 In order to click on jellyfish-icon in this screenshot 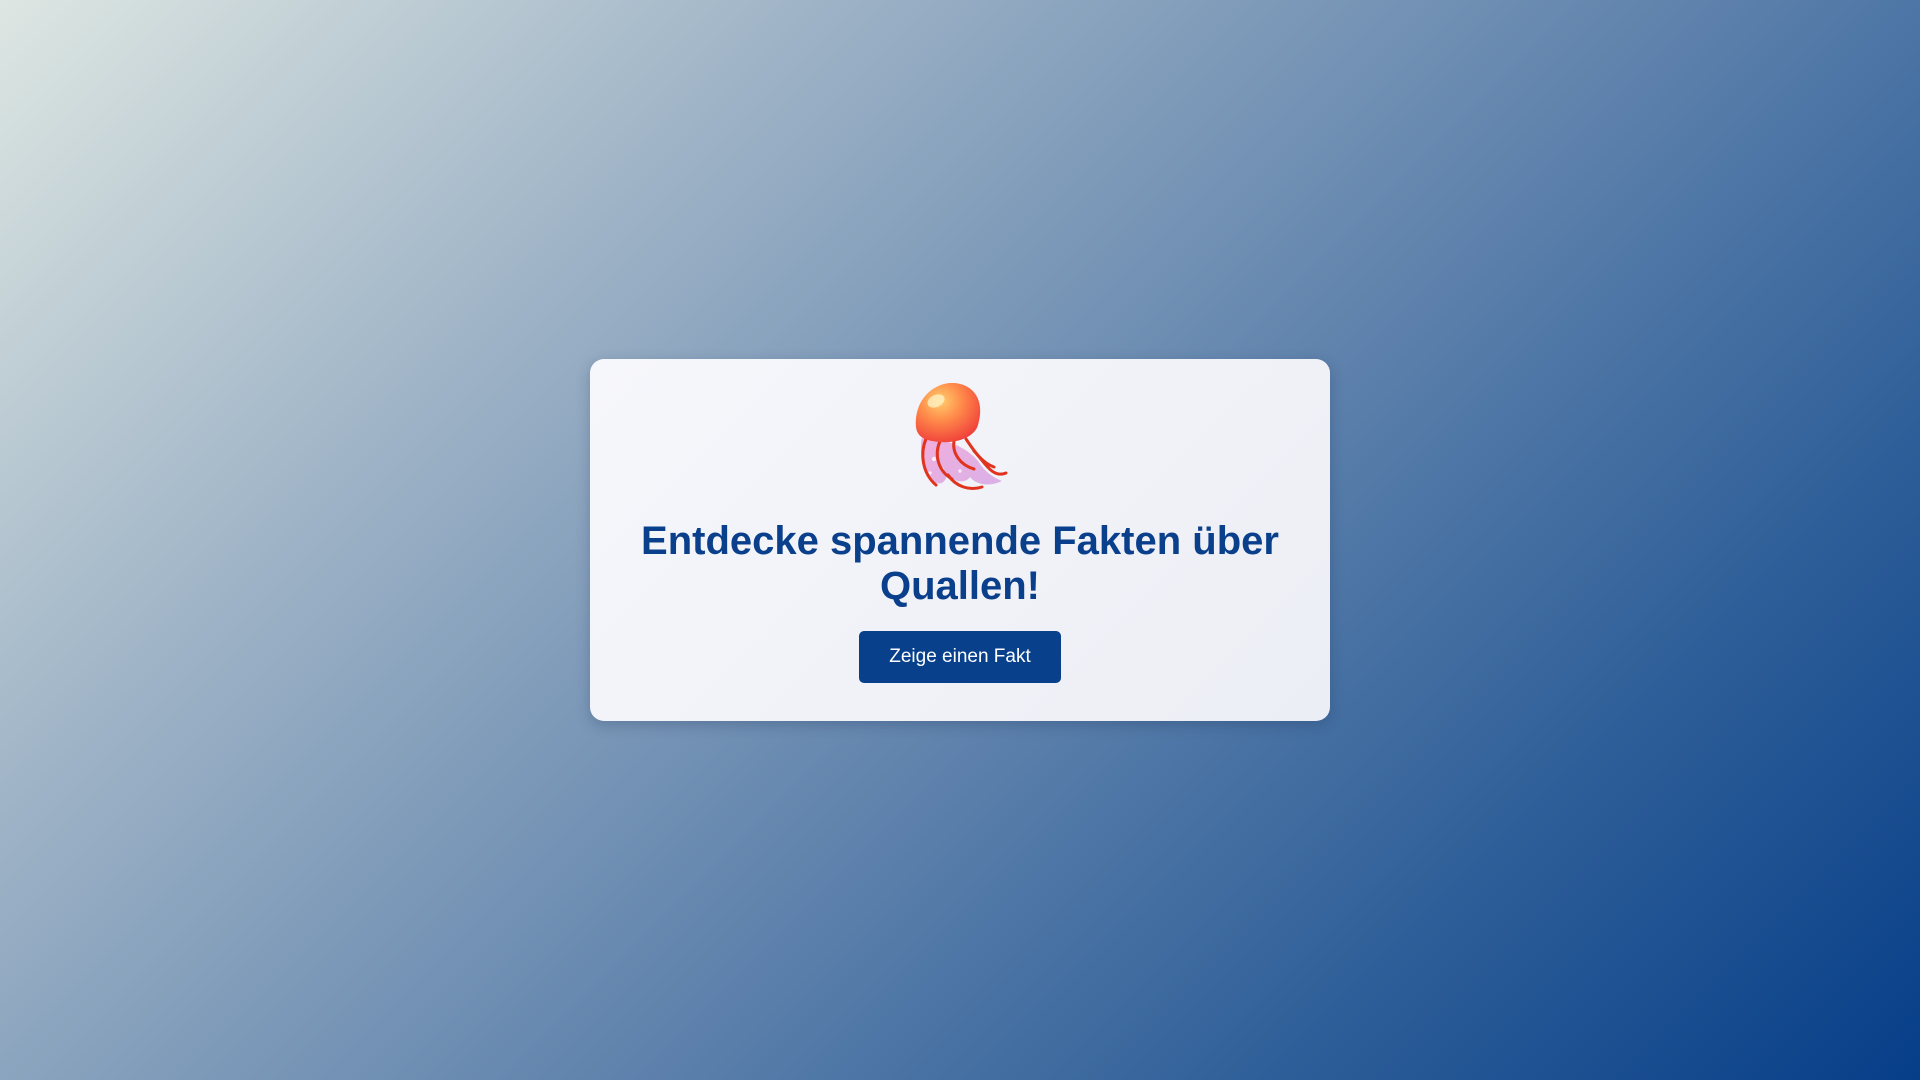, I will do `click(960, 437)`.